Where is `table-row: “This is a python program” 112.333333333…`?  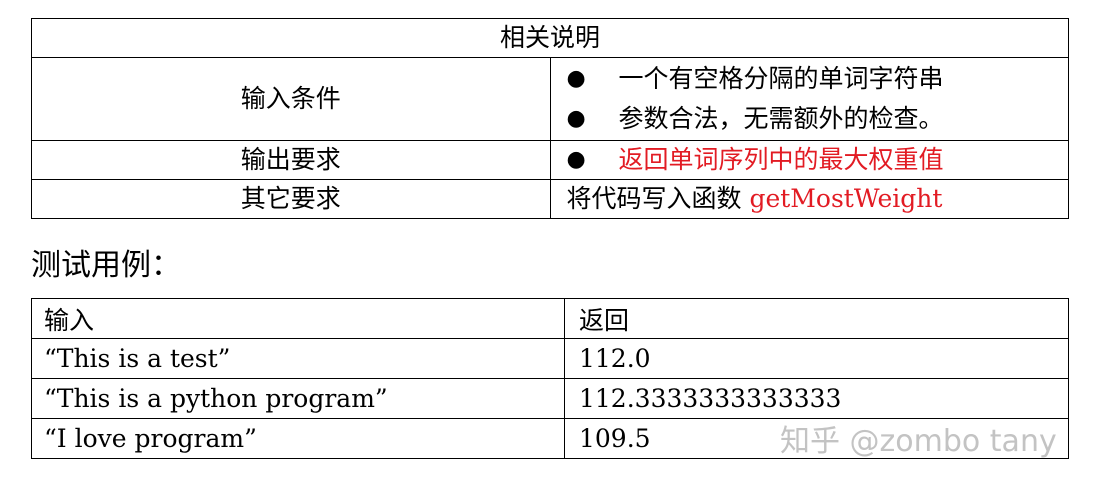 table-row: “This is a python program” 112.333333333… is located at coordinates (550, 398).